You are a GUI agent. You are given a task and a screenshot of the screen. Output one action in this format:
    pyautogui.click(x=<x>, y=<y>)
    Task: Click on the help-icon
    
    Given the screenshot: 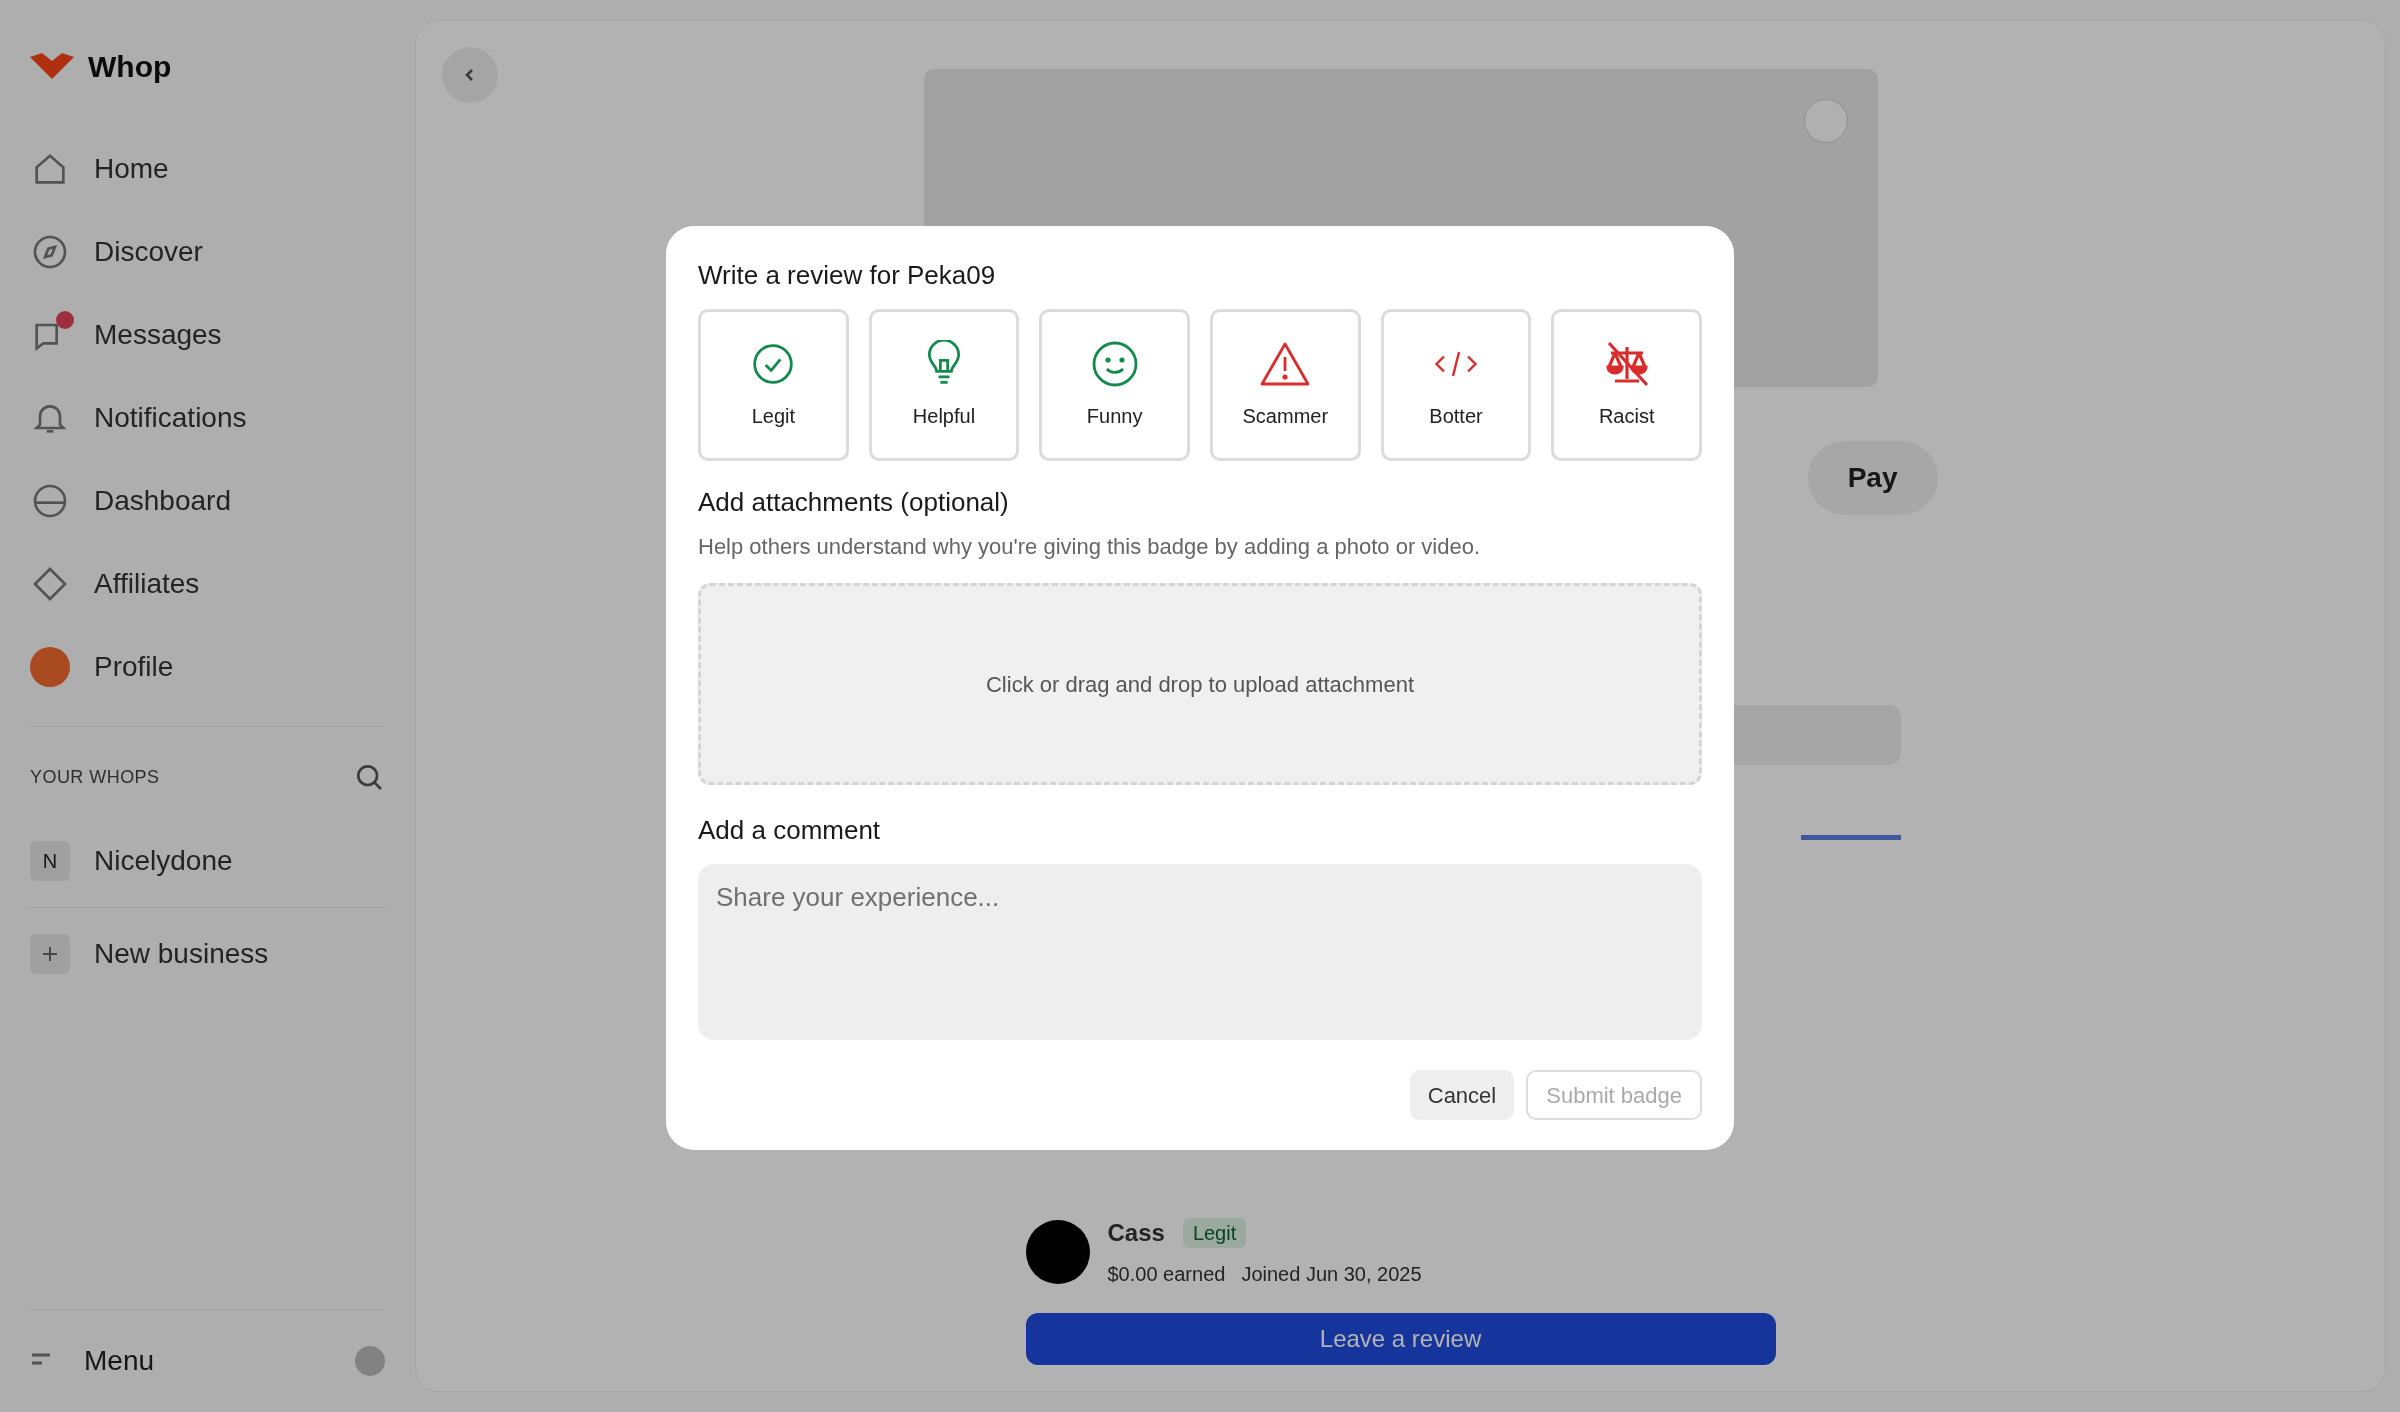 What is the action you would take?
    pyautogui.click(x=370, y=1361)
    